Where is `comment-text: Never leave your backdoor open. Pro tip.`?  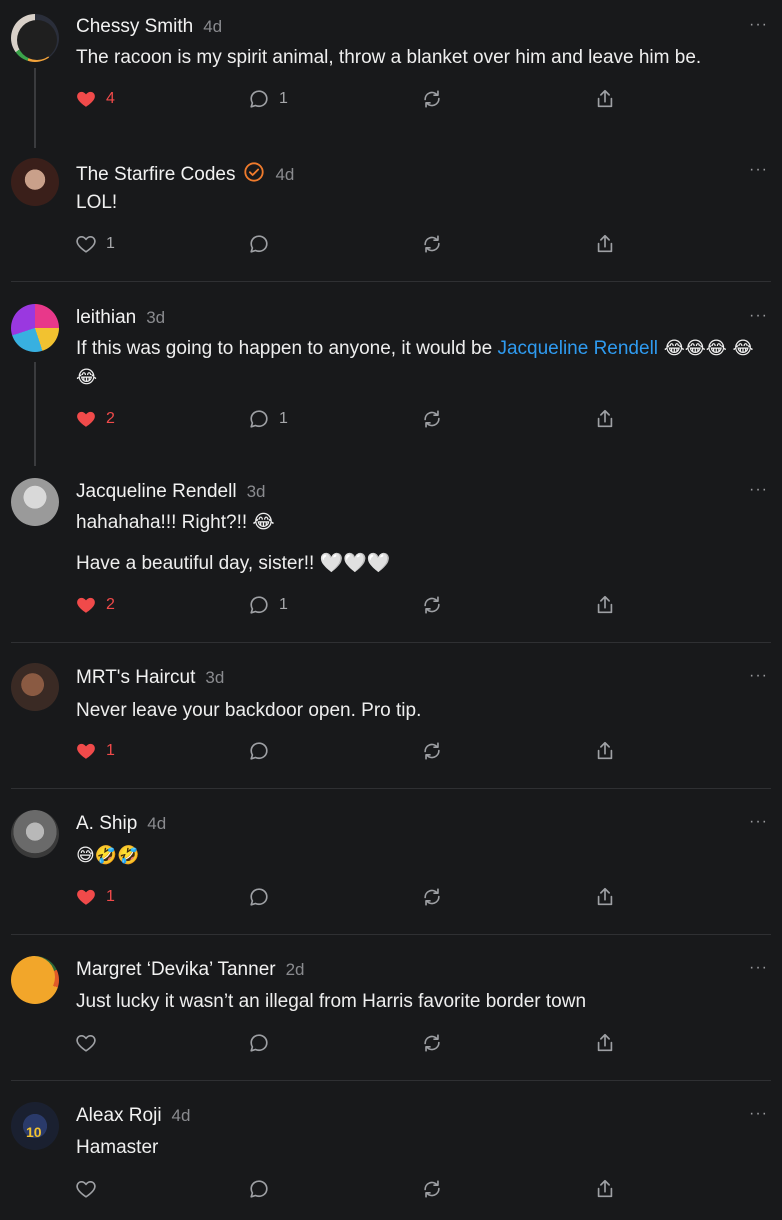
comment-text: Never leave your backdoor open. Pro tip. is located at coordinates (249, 710).